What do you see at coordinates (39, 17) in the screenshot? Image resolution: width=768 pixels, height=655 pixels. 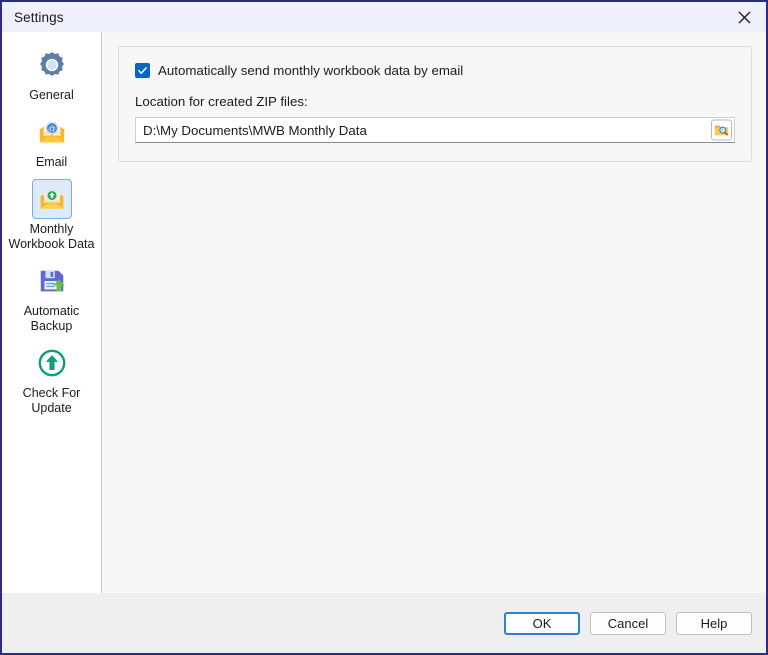 I see `window-title: Settings` at bounding box center [39, 17].